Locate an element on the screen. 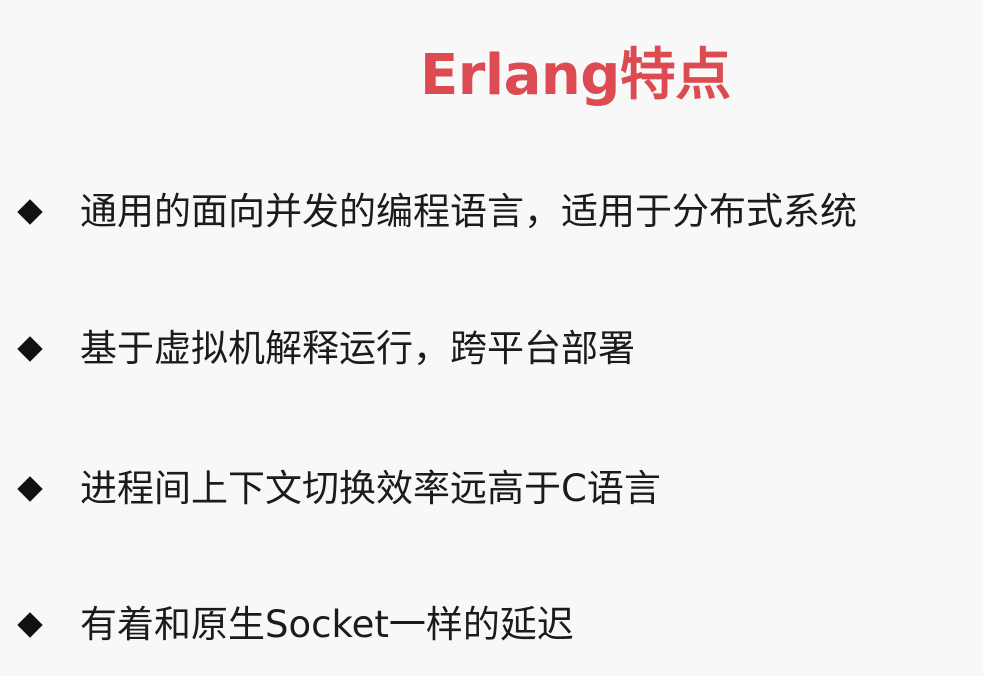  bullet-item: 基于虚拟机解释运行，跨平台部署 is located at coordinates (326, 349).